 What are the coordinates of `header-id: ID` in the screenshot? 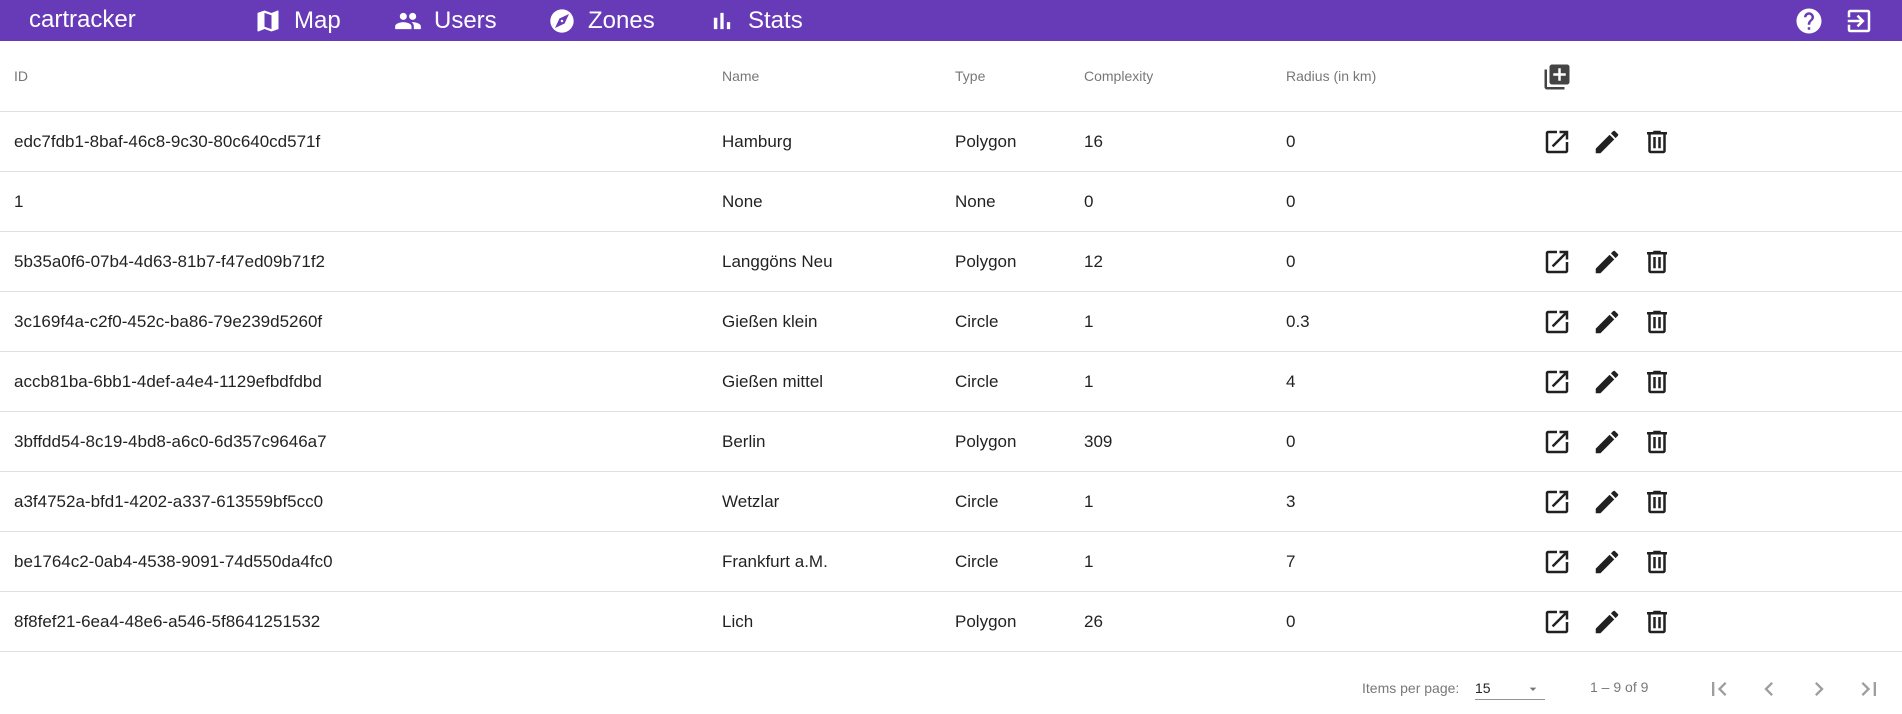 It's located at (21, 76).